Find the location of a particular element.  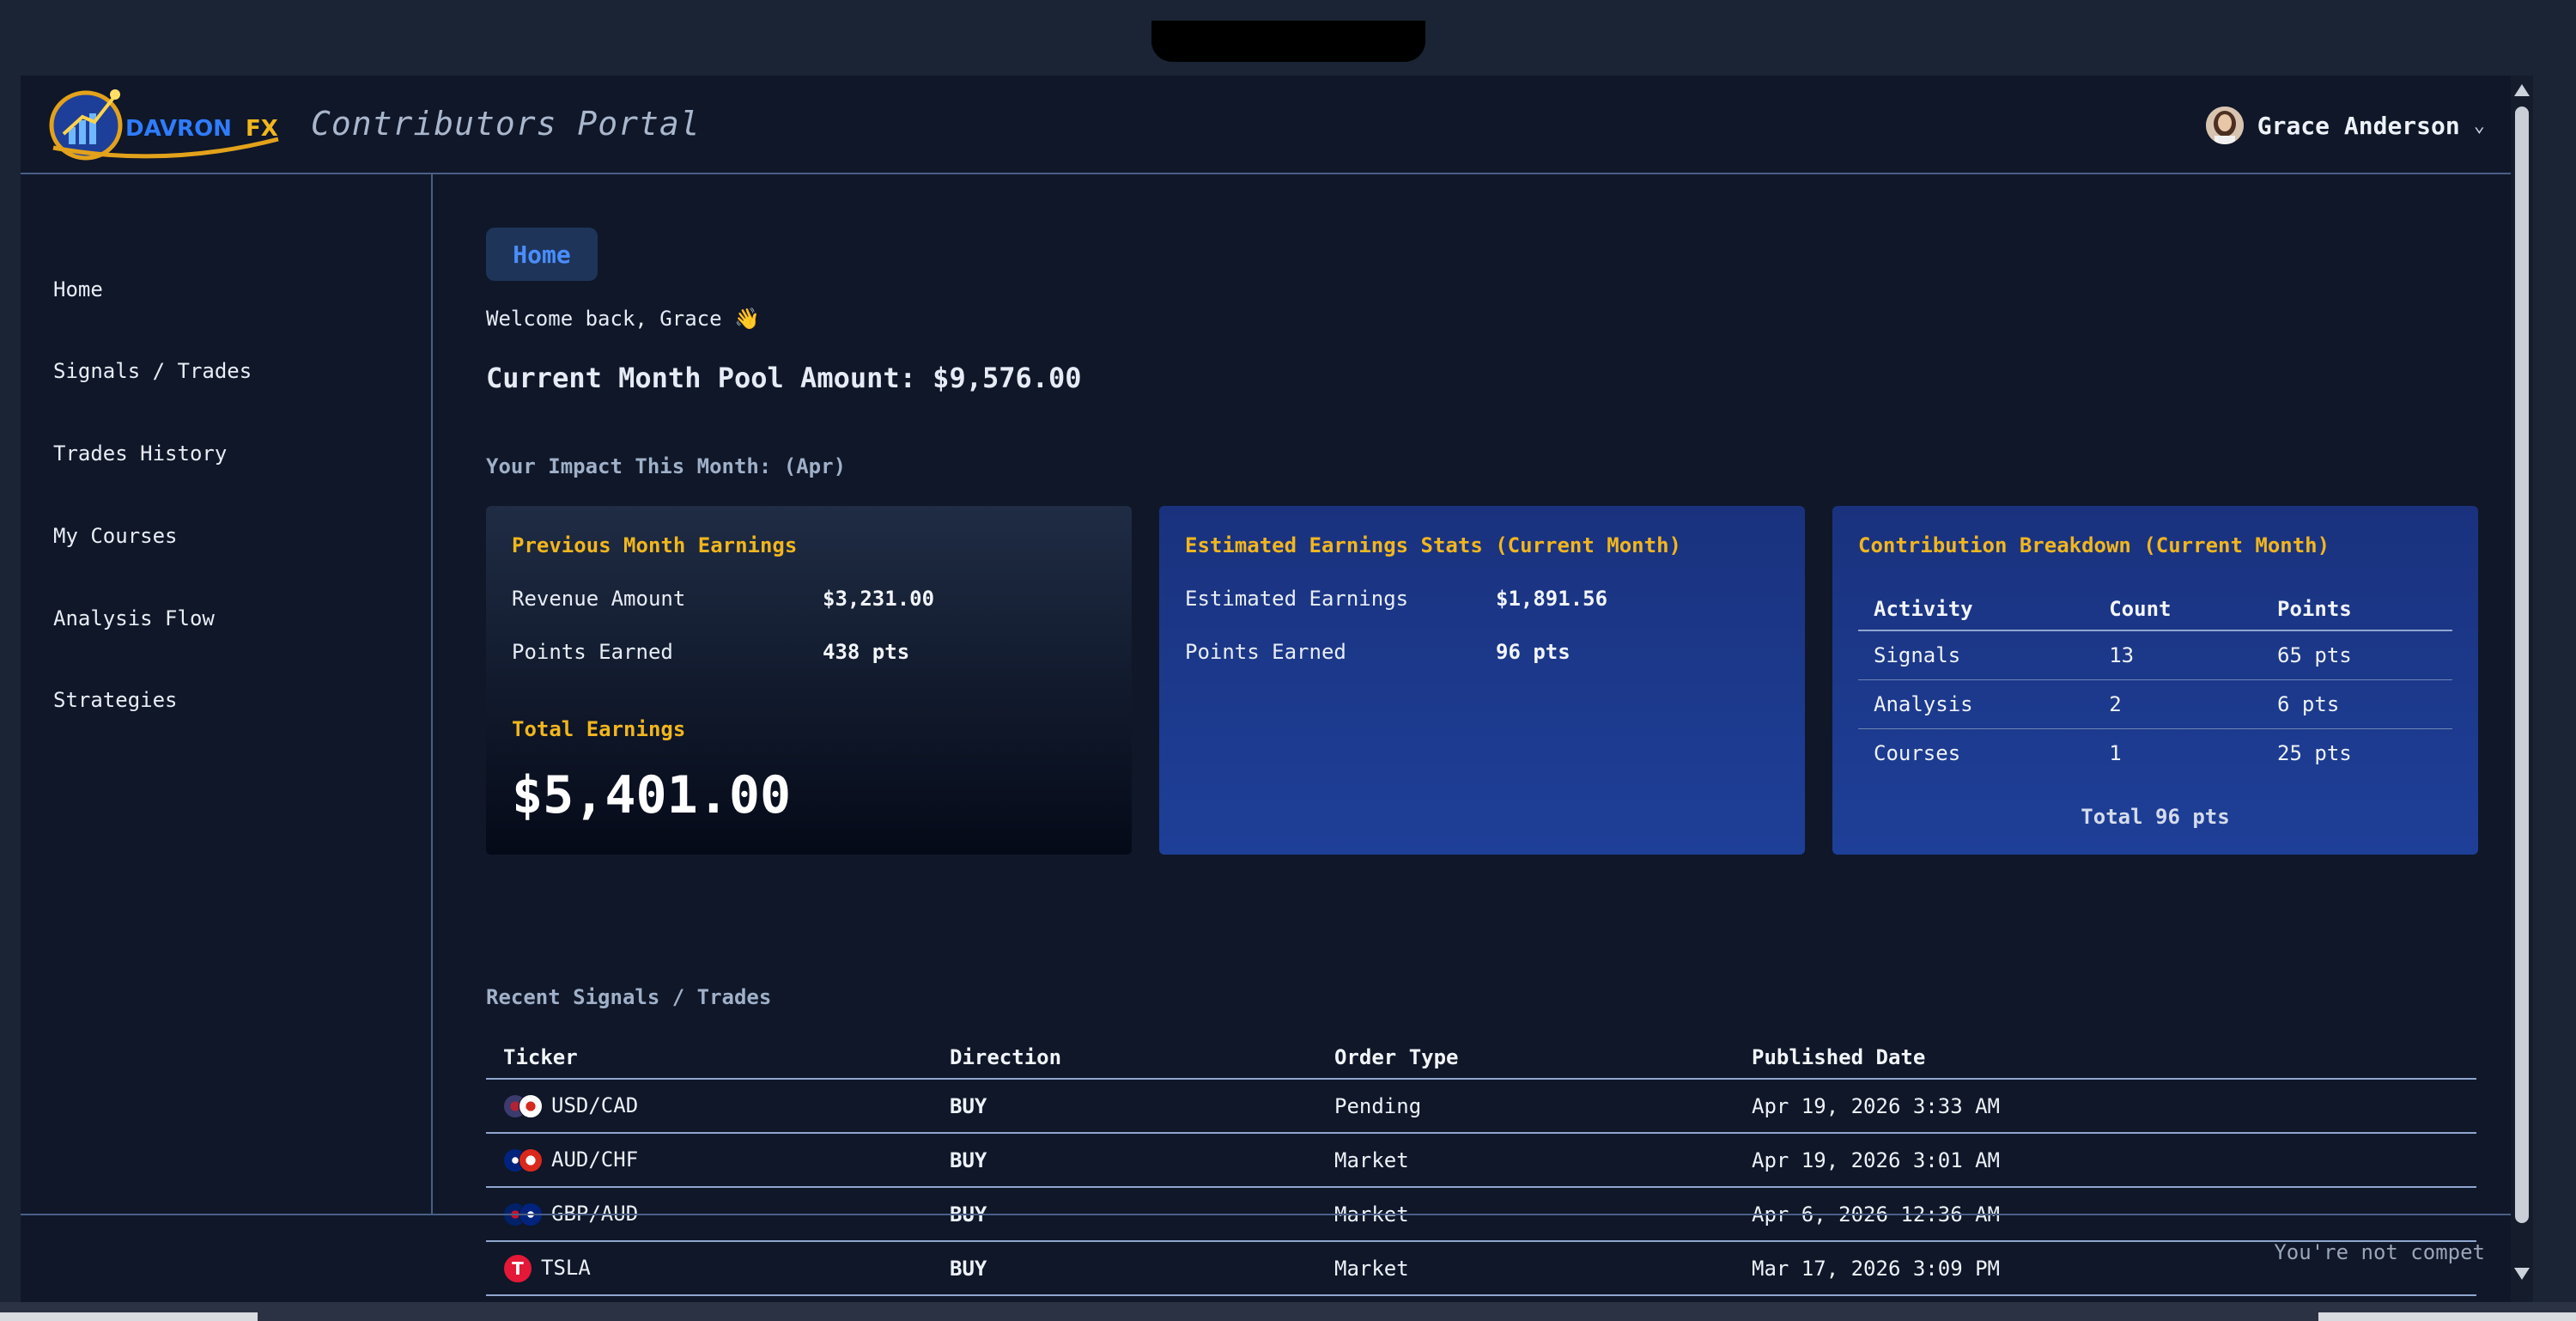

column-header: Published Date is located at coordinates (2105, 1058).